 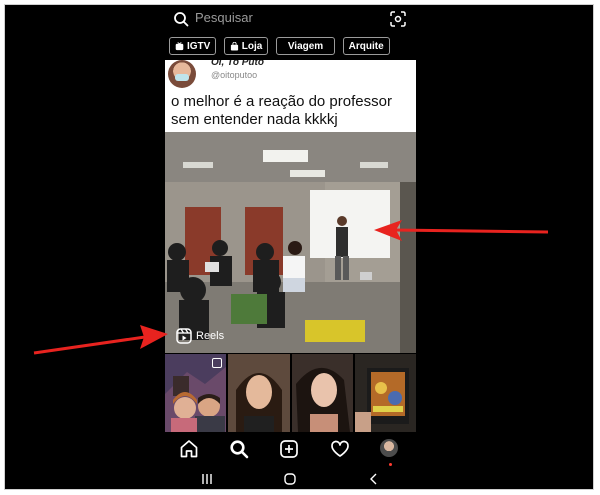 I want to click on chip-viagem: Viagem, so click(x=305, y=46).